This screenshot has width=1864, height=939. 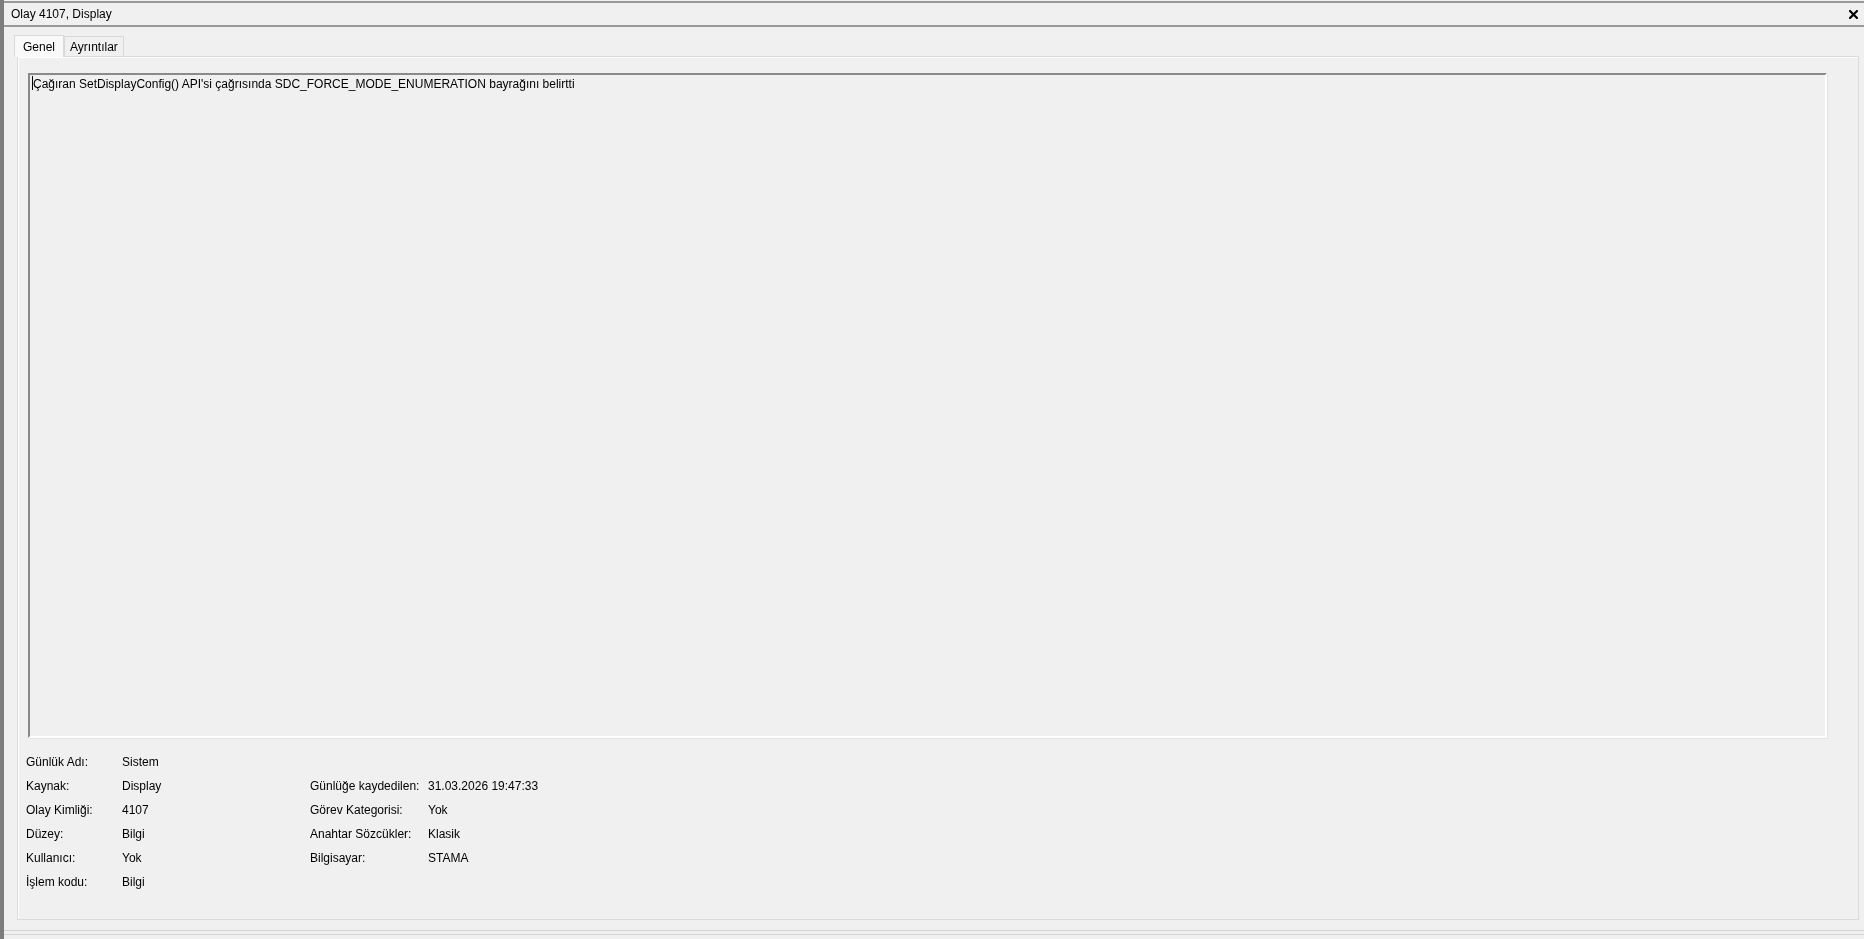 What do you see at coordinates (59, 810) in the screenshot?
I see `field-label: Olay Kimliği:` at bounding box center [59, 810].